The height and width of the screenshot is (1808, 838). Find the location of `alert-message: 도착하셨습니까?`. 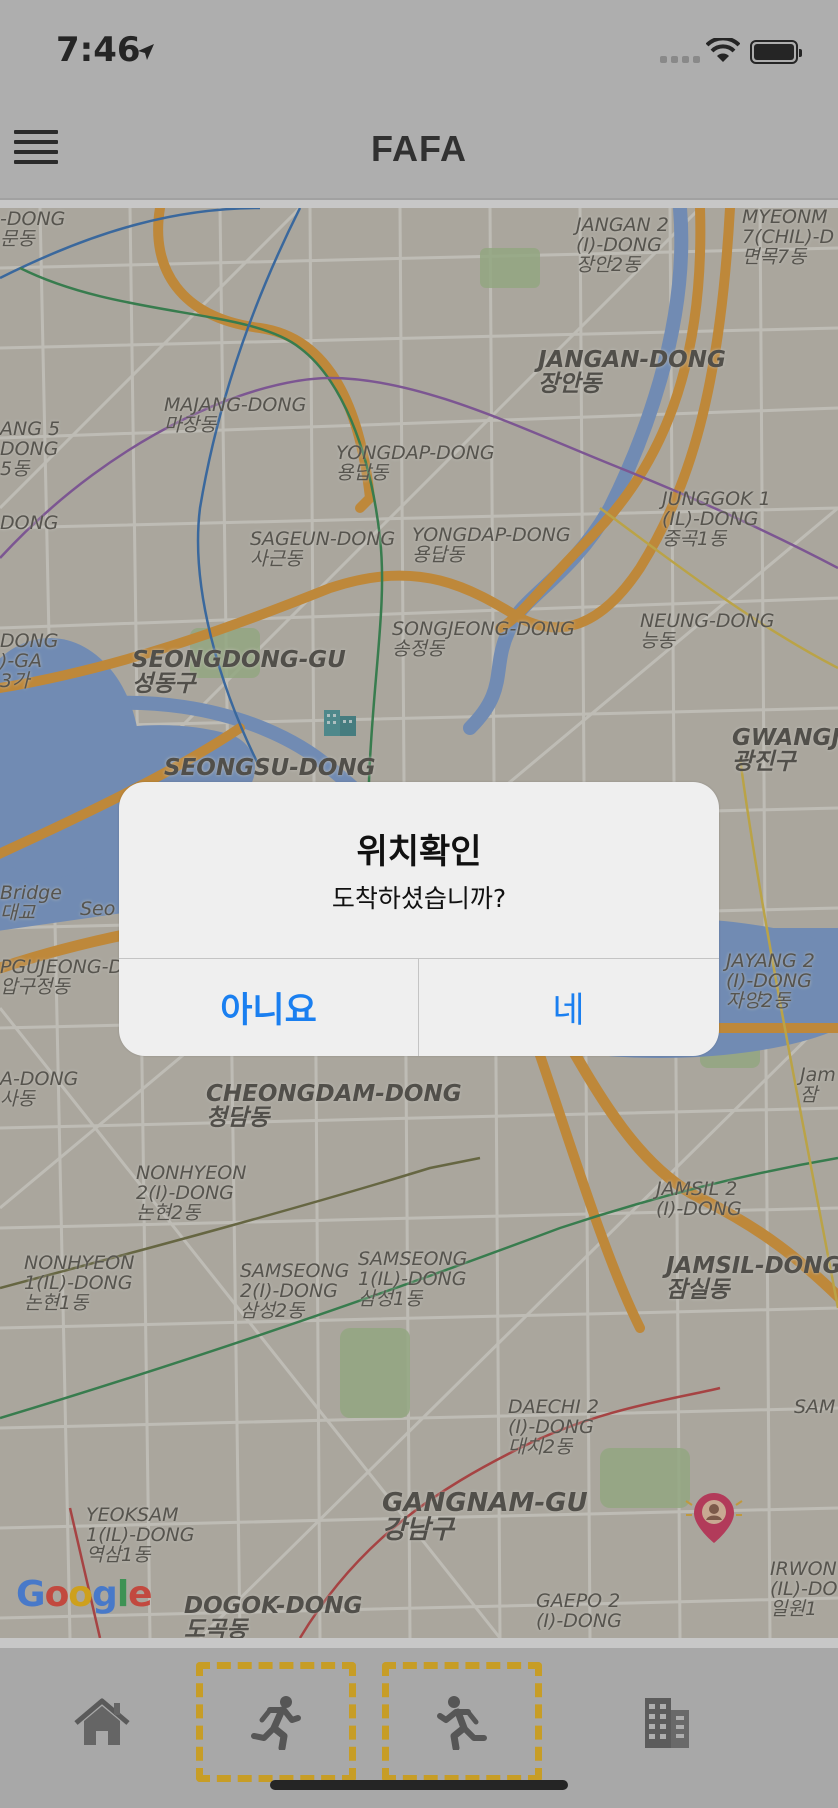

alert-message: 도착하셨습니까? is located at coordinates (419, 898).